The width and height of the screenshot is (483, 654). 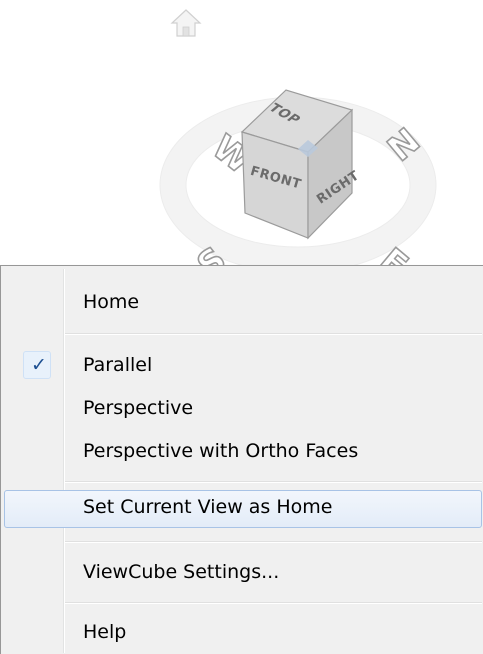 I want to click on menu-item-parallel: ✓ Parallel, so click(x=243, y=366).